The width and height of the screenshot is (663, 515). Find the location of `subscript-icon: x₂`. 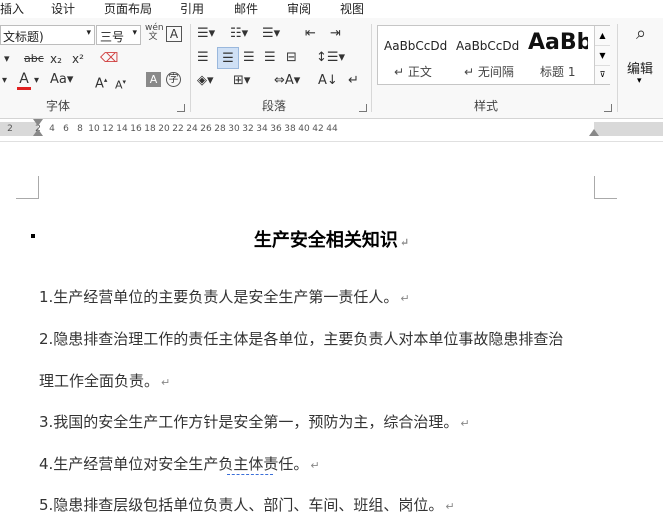

subscript-icon: x₂ is located at coordinates (56, 59).